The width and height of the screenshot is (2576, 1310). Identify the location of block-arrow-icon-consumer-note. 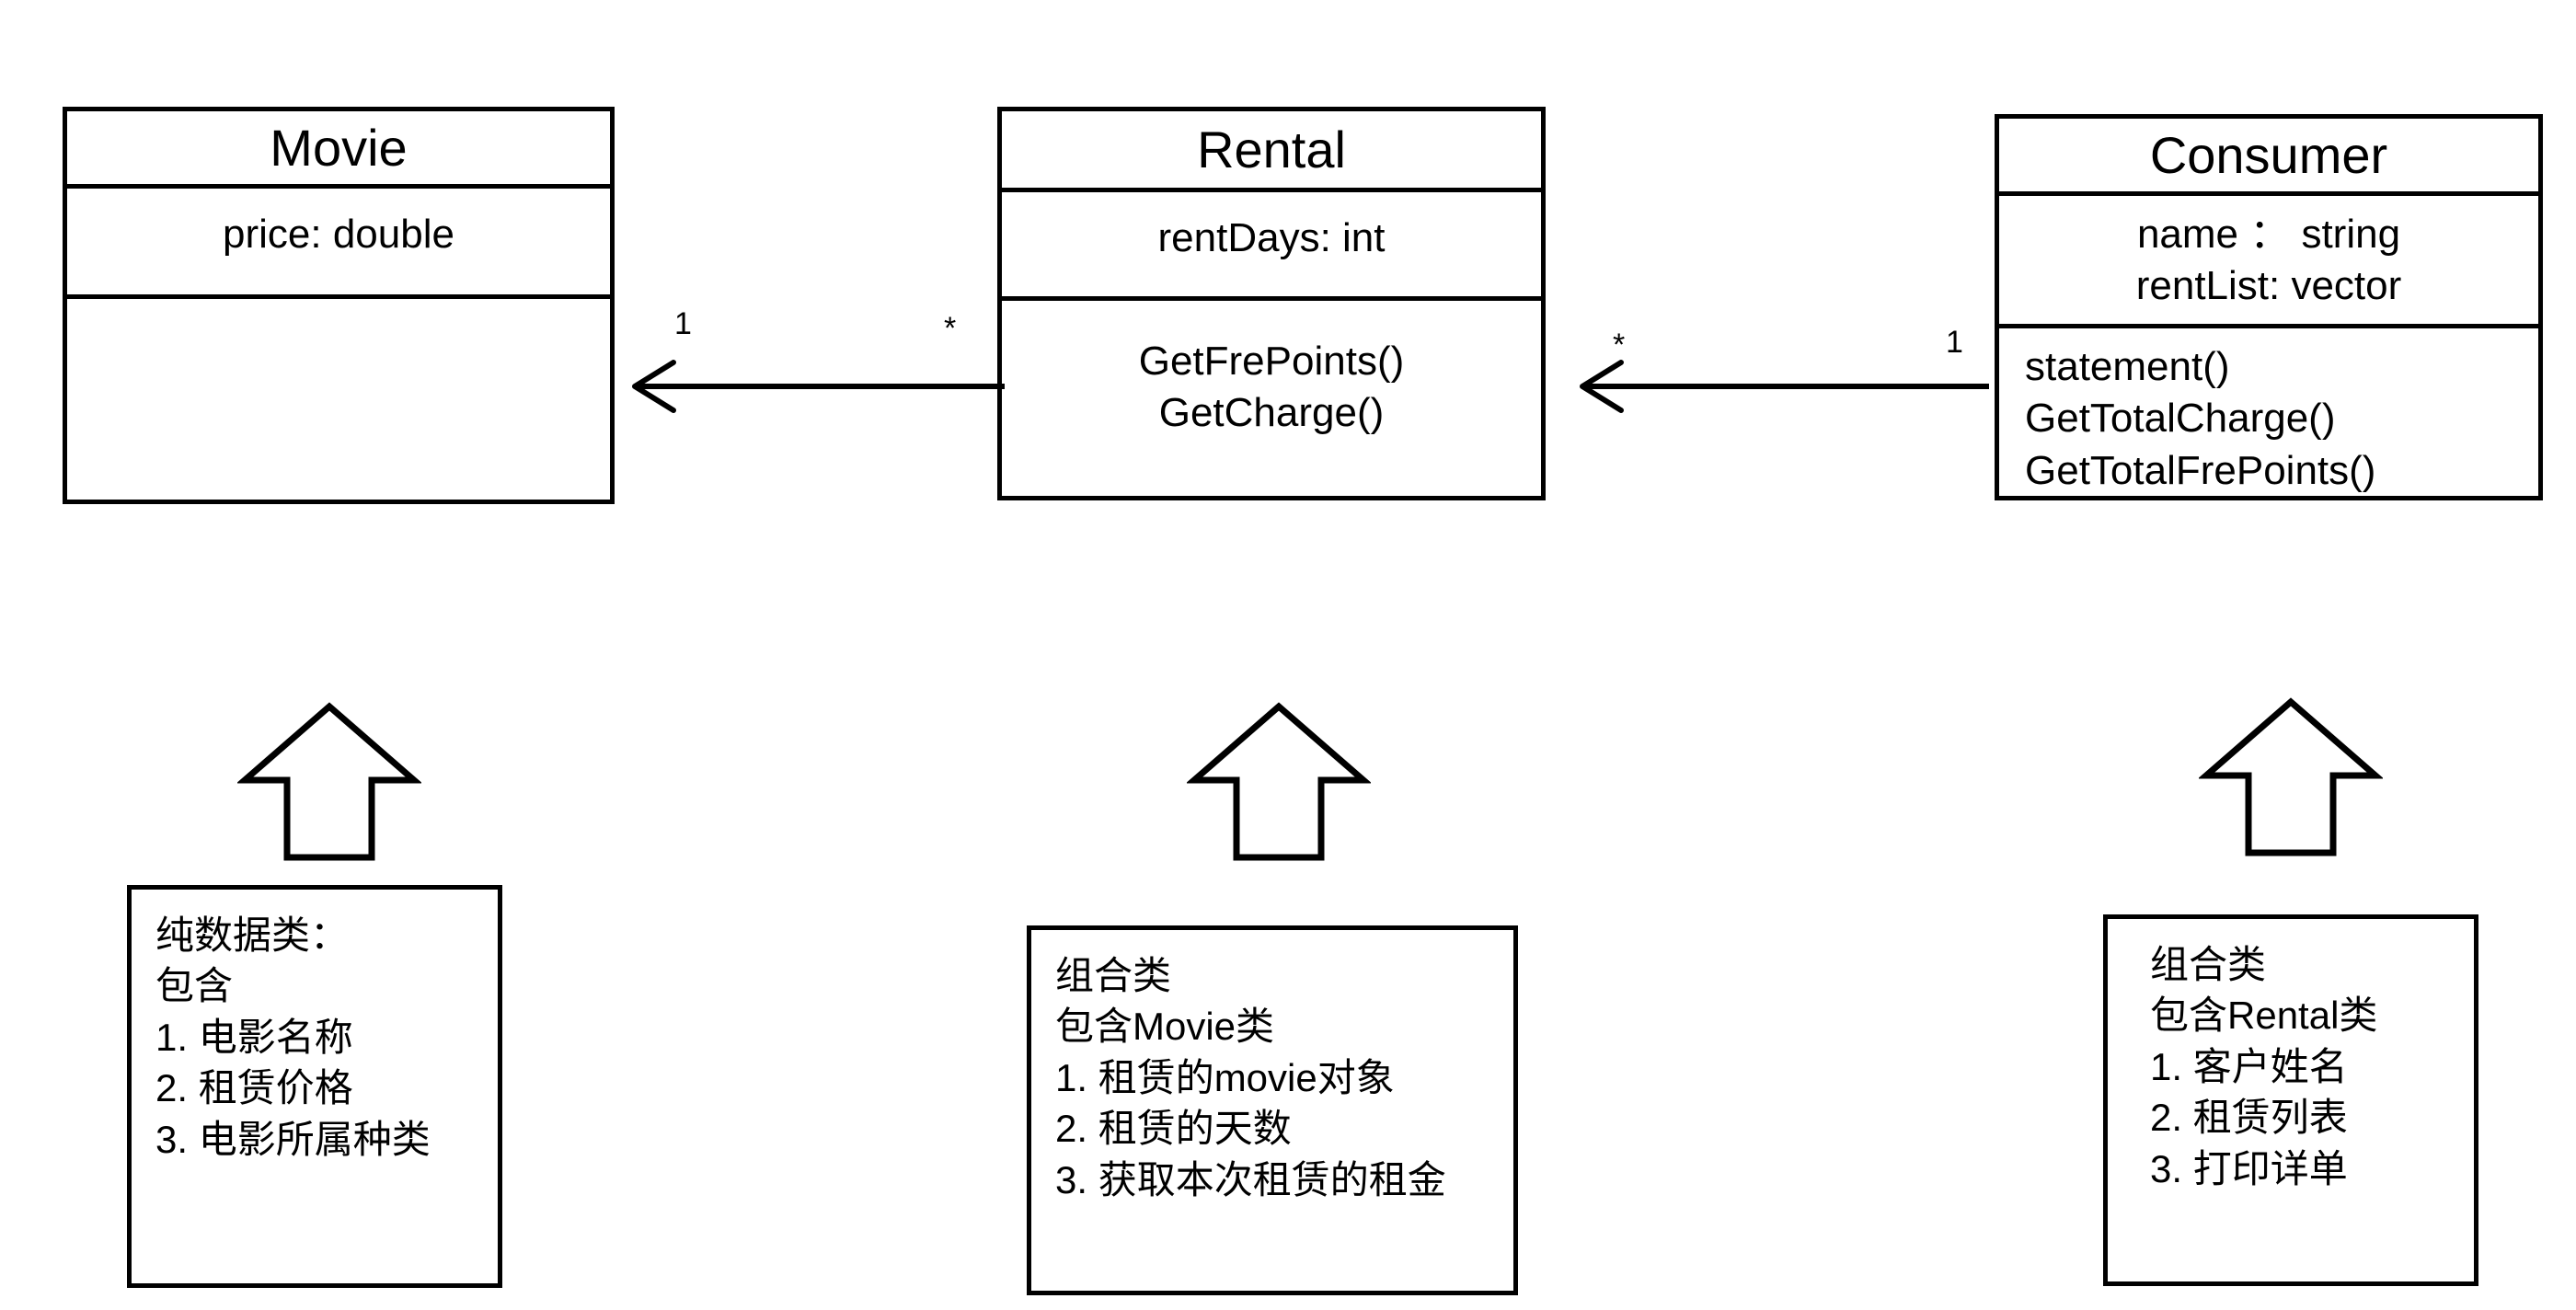
(2291, 776).